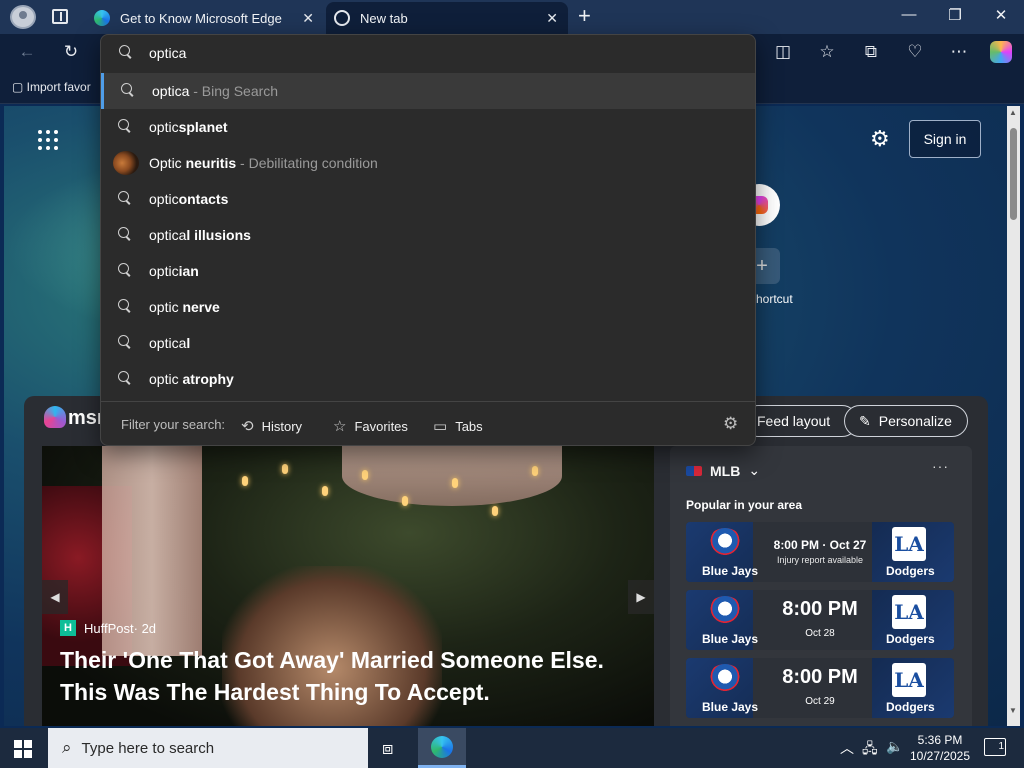  I want to click on history-icon: ⟲, so click(247, 426).